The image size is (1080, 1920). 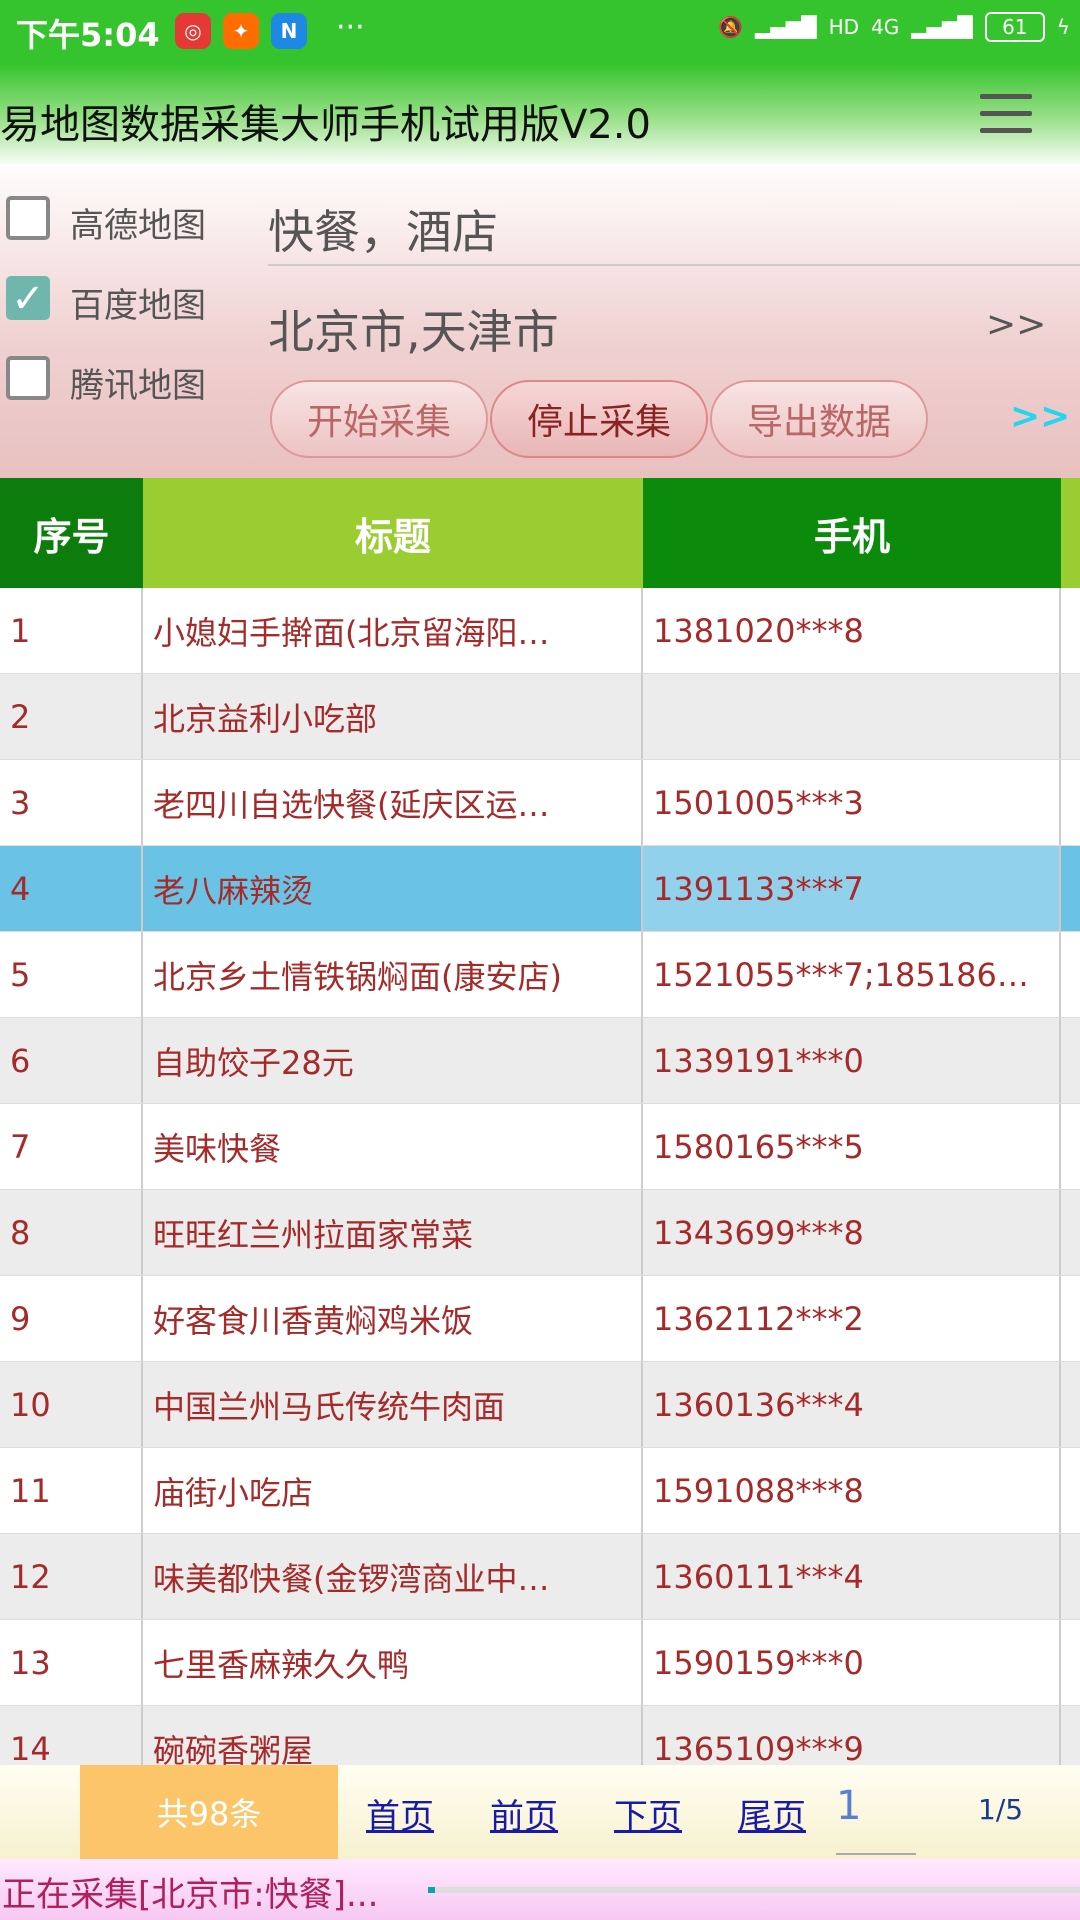 What do you see at coordinates (942, 27) in the screenshot?
I see `signal-icon-2: ▂▄▆█` at bounding box center [942, 27].